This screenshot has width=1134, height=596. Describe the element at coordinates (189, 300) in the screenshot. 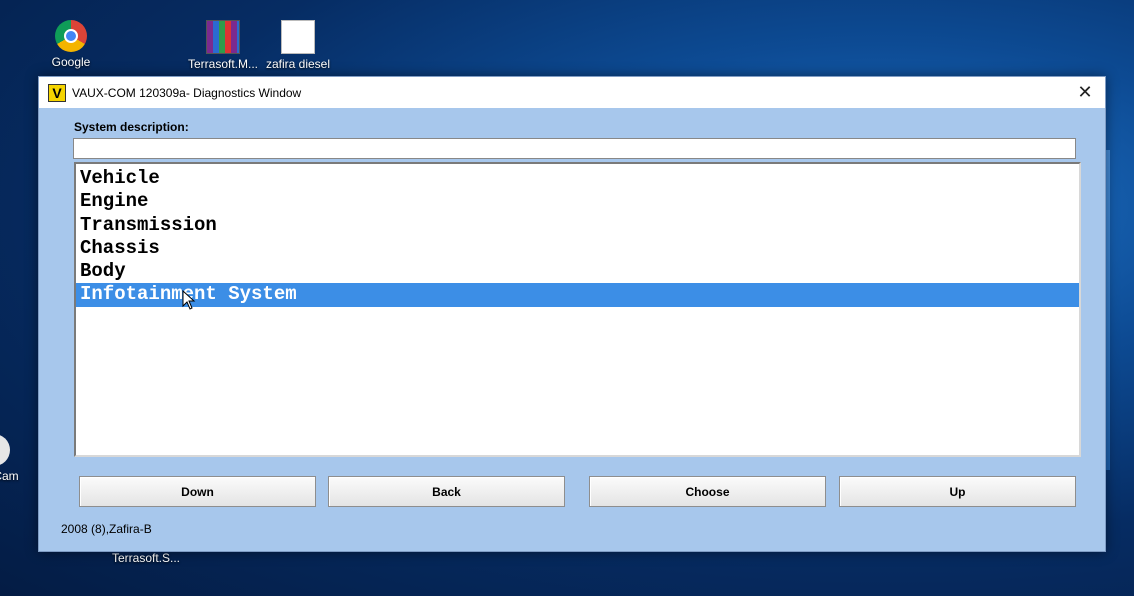

I see `mouse-pointer-icon` at that location.